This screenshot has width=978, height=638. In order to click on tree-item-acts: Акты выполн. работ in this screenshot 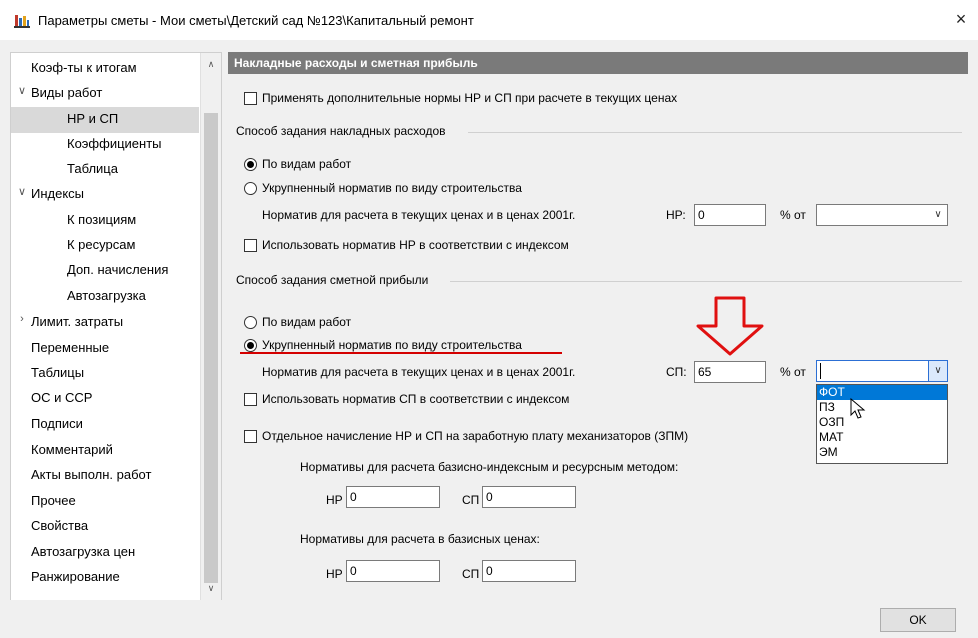, I will do `click(91, 475)`.